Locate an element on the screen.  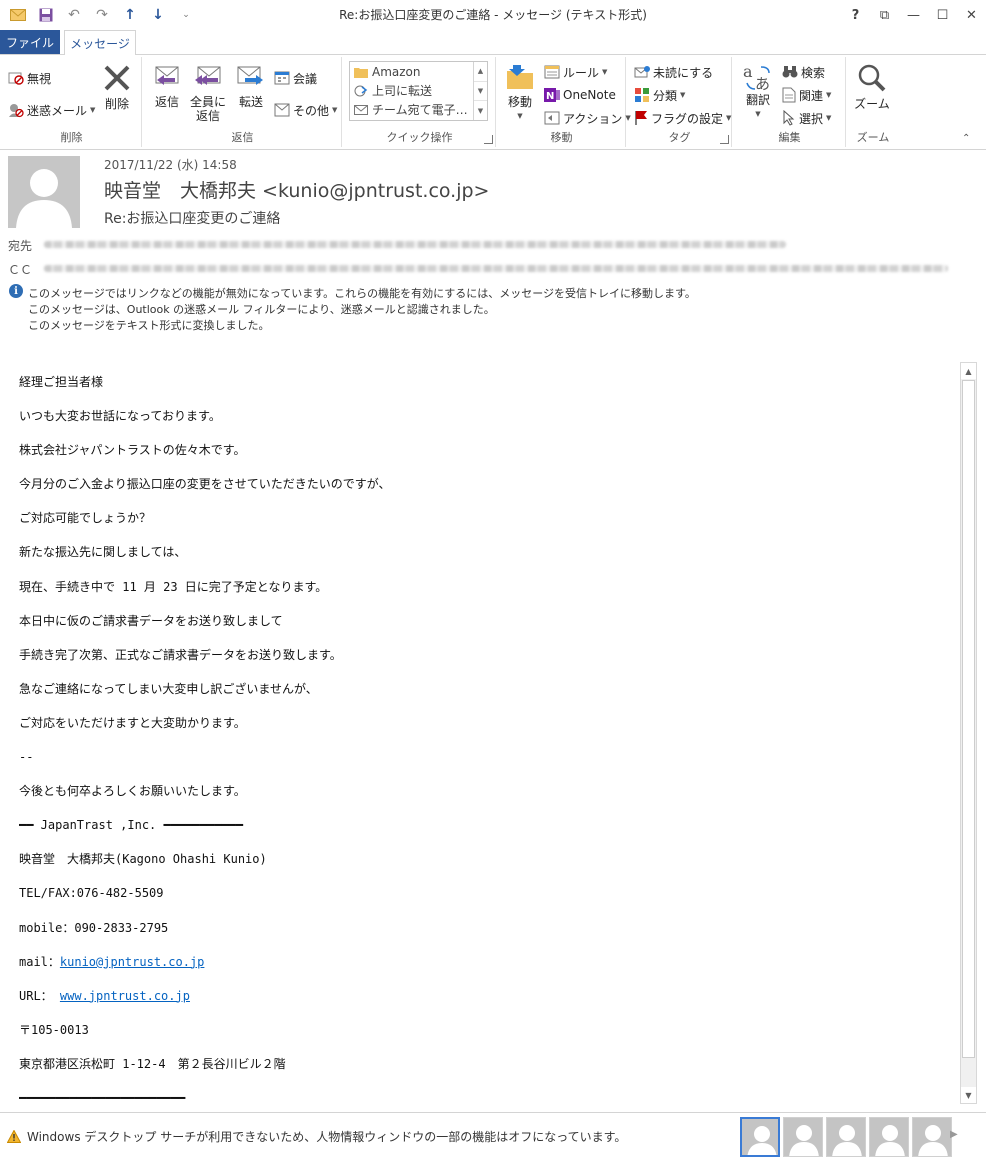
cursor-icon is located at coordinates (789, 118).